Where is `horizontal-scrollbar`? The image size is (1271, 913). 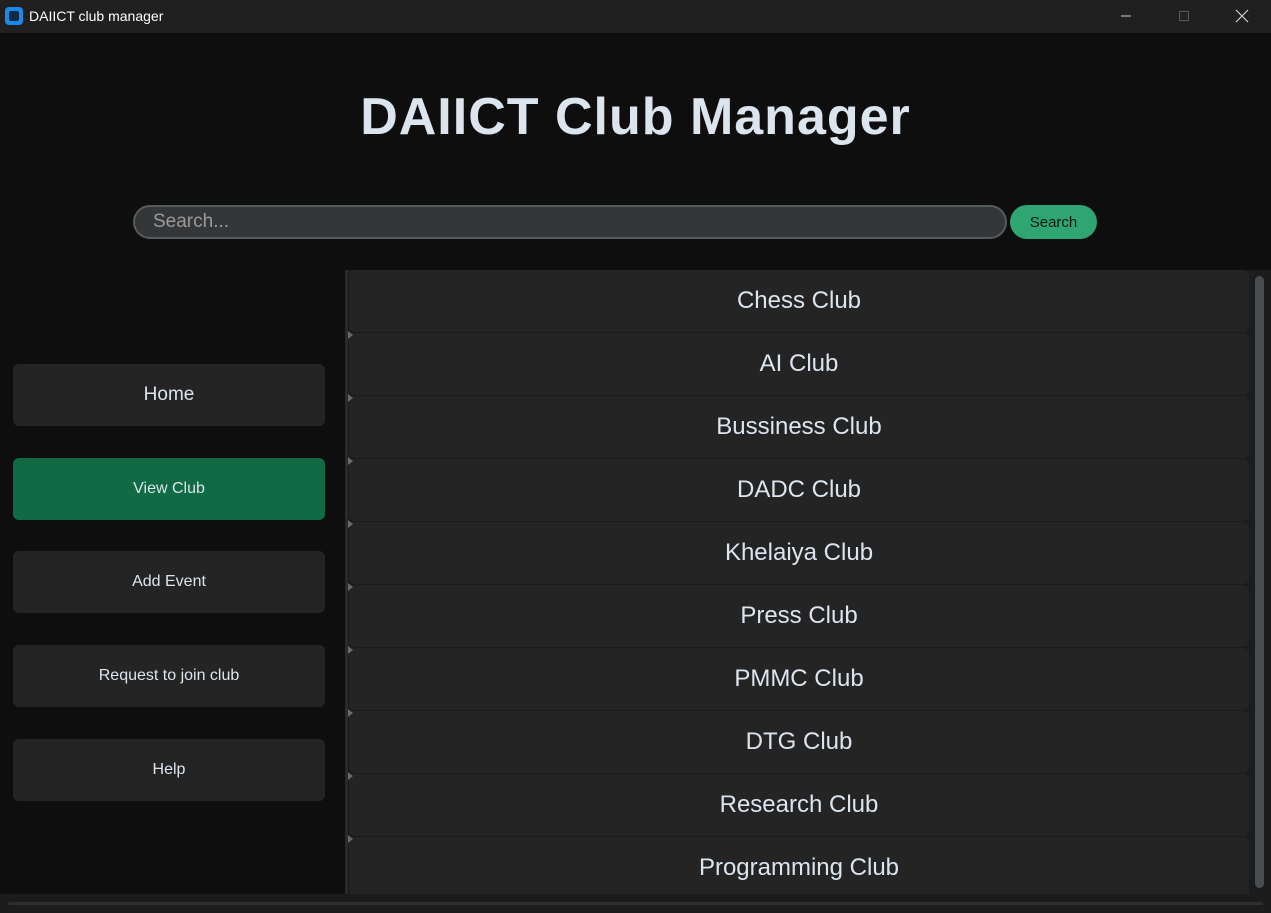
horizontal-scrollbar is located at coordinates (635, 903).